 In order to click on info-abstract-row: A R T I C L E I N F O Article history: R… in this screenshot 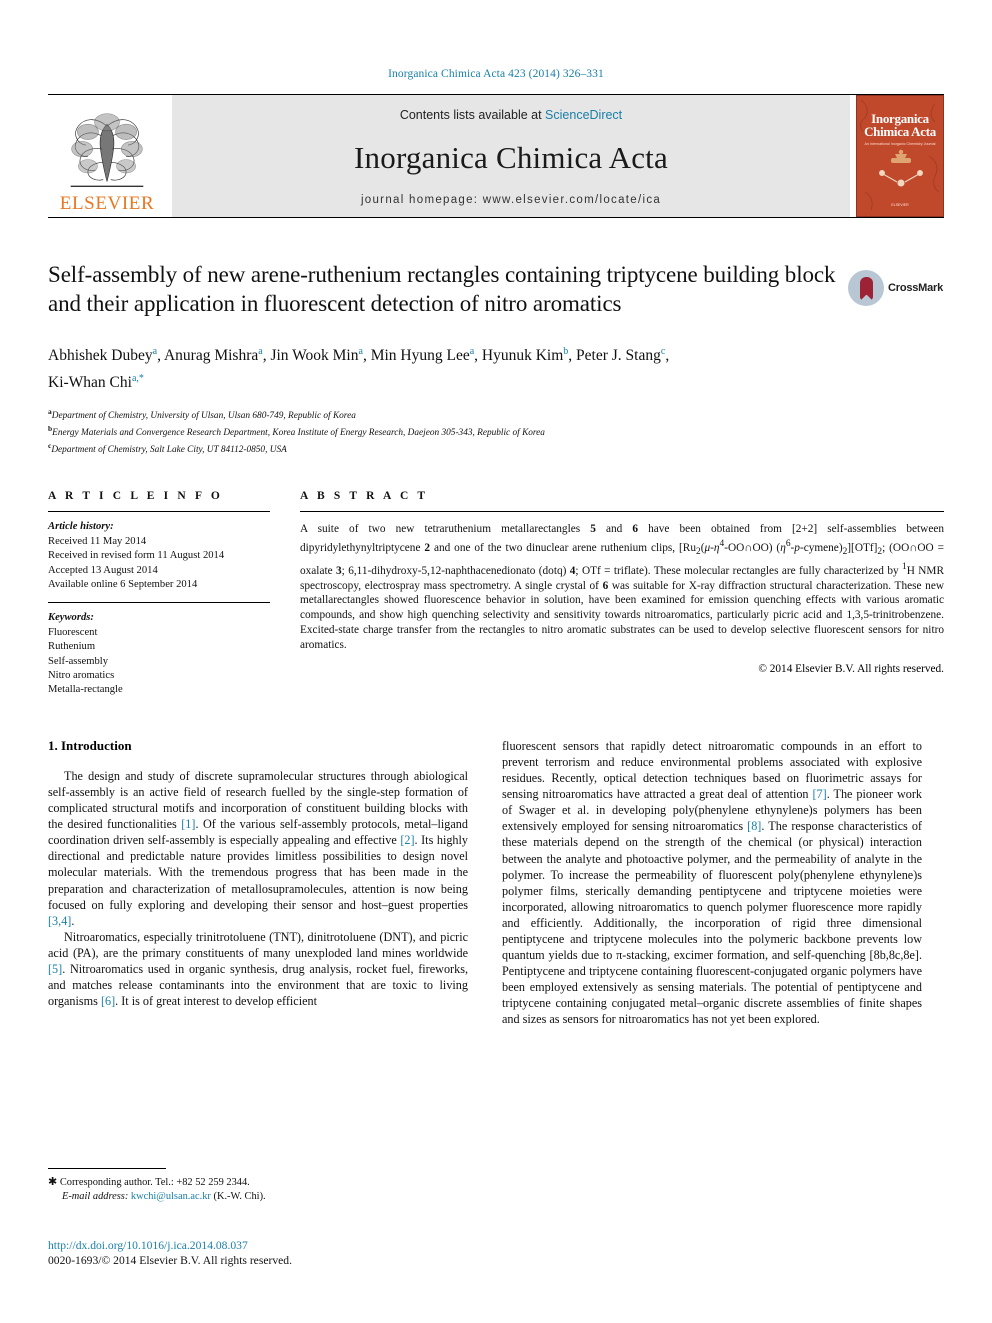, I will do `click(496, 593)`.